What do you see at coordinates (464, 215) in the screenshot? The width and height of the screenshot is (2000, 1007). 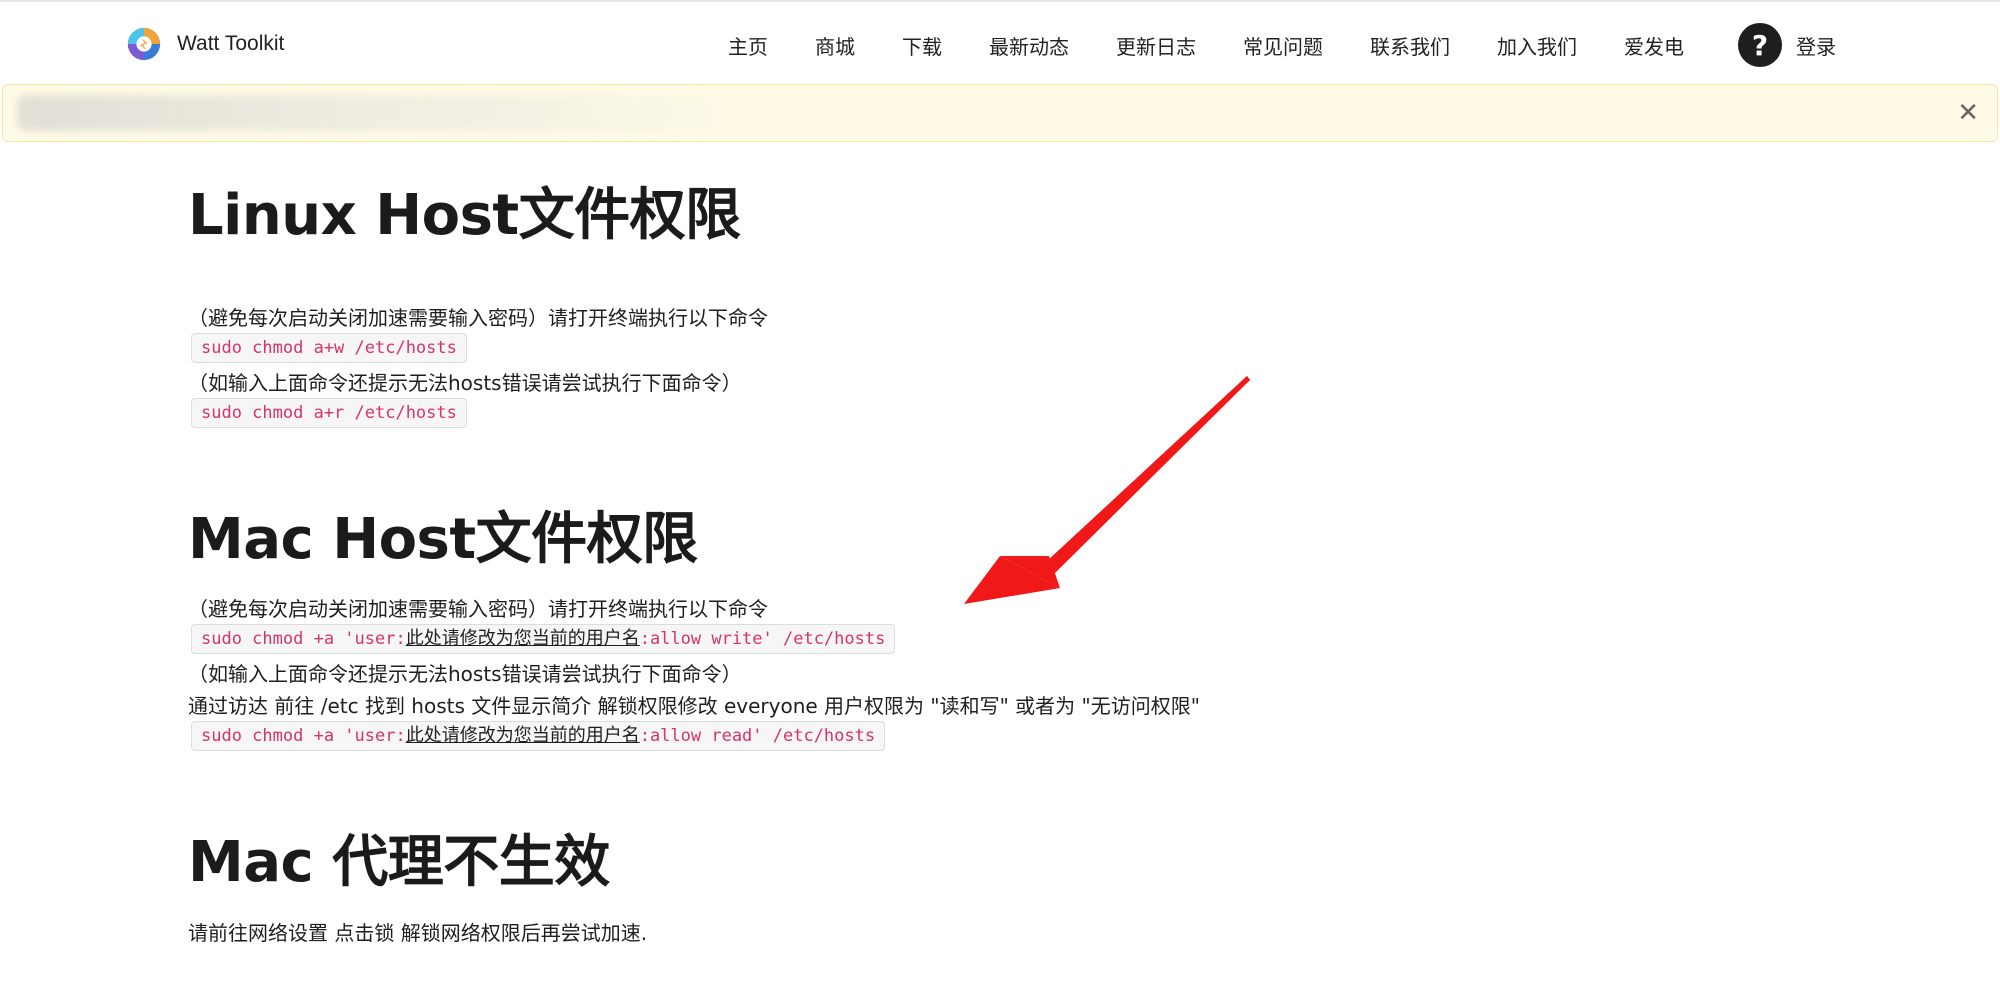 I see `heading-linux-host: Linux Host文件权限` at bounding box center [464, 215].